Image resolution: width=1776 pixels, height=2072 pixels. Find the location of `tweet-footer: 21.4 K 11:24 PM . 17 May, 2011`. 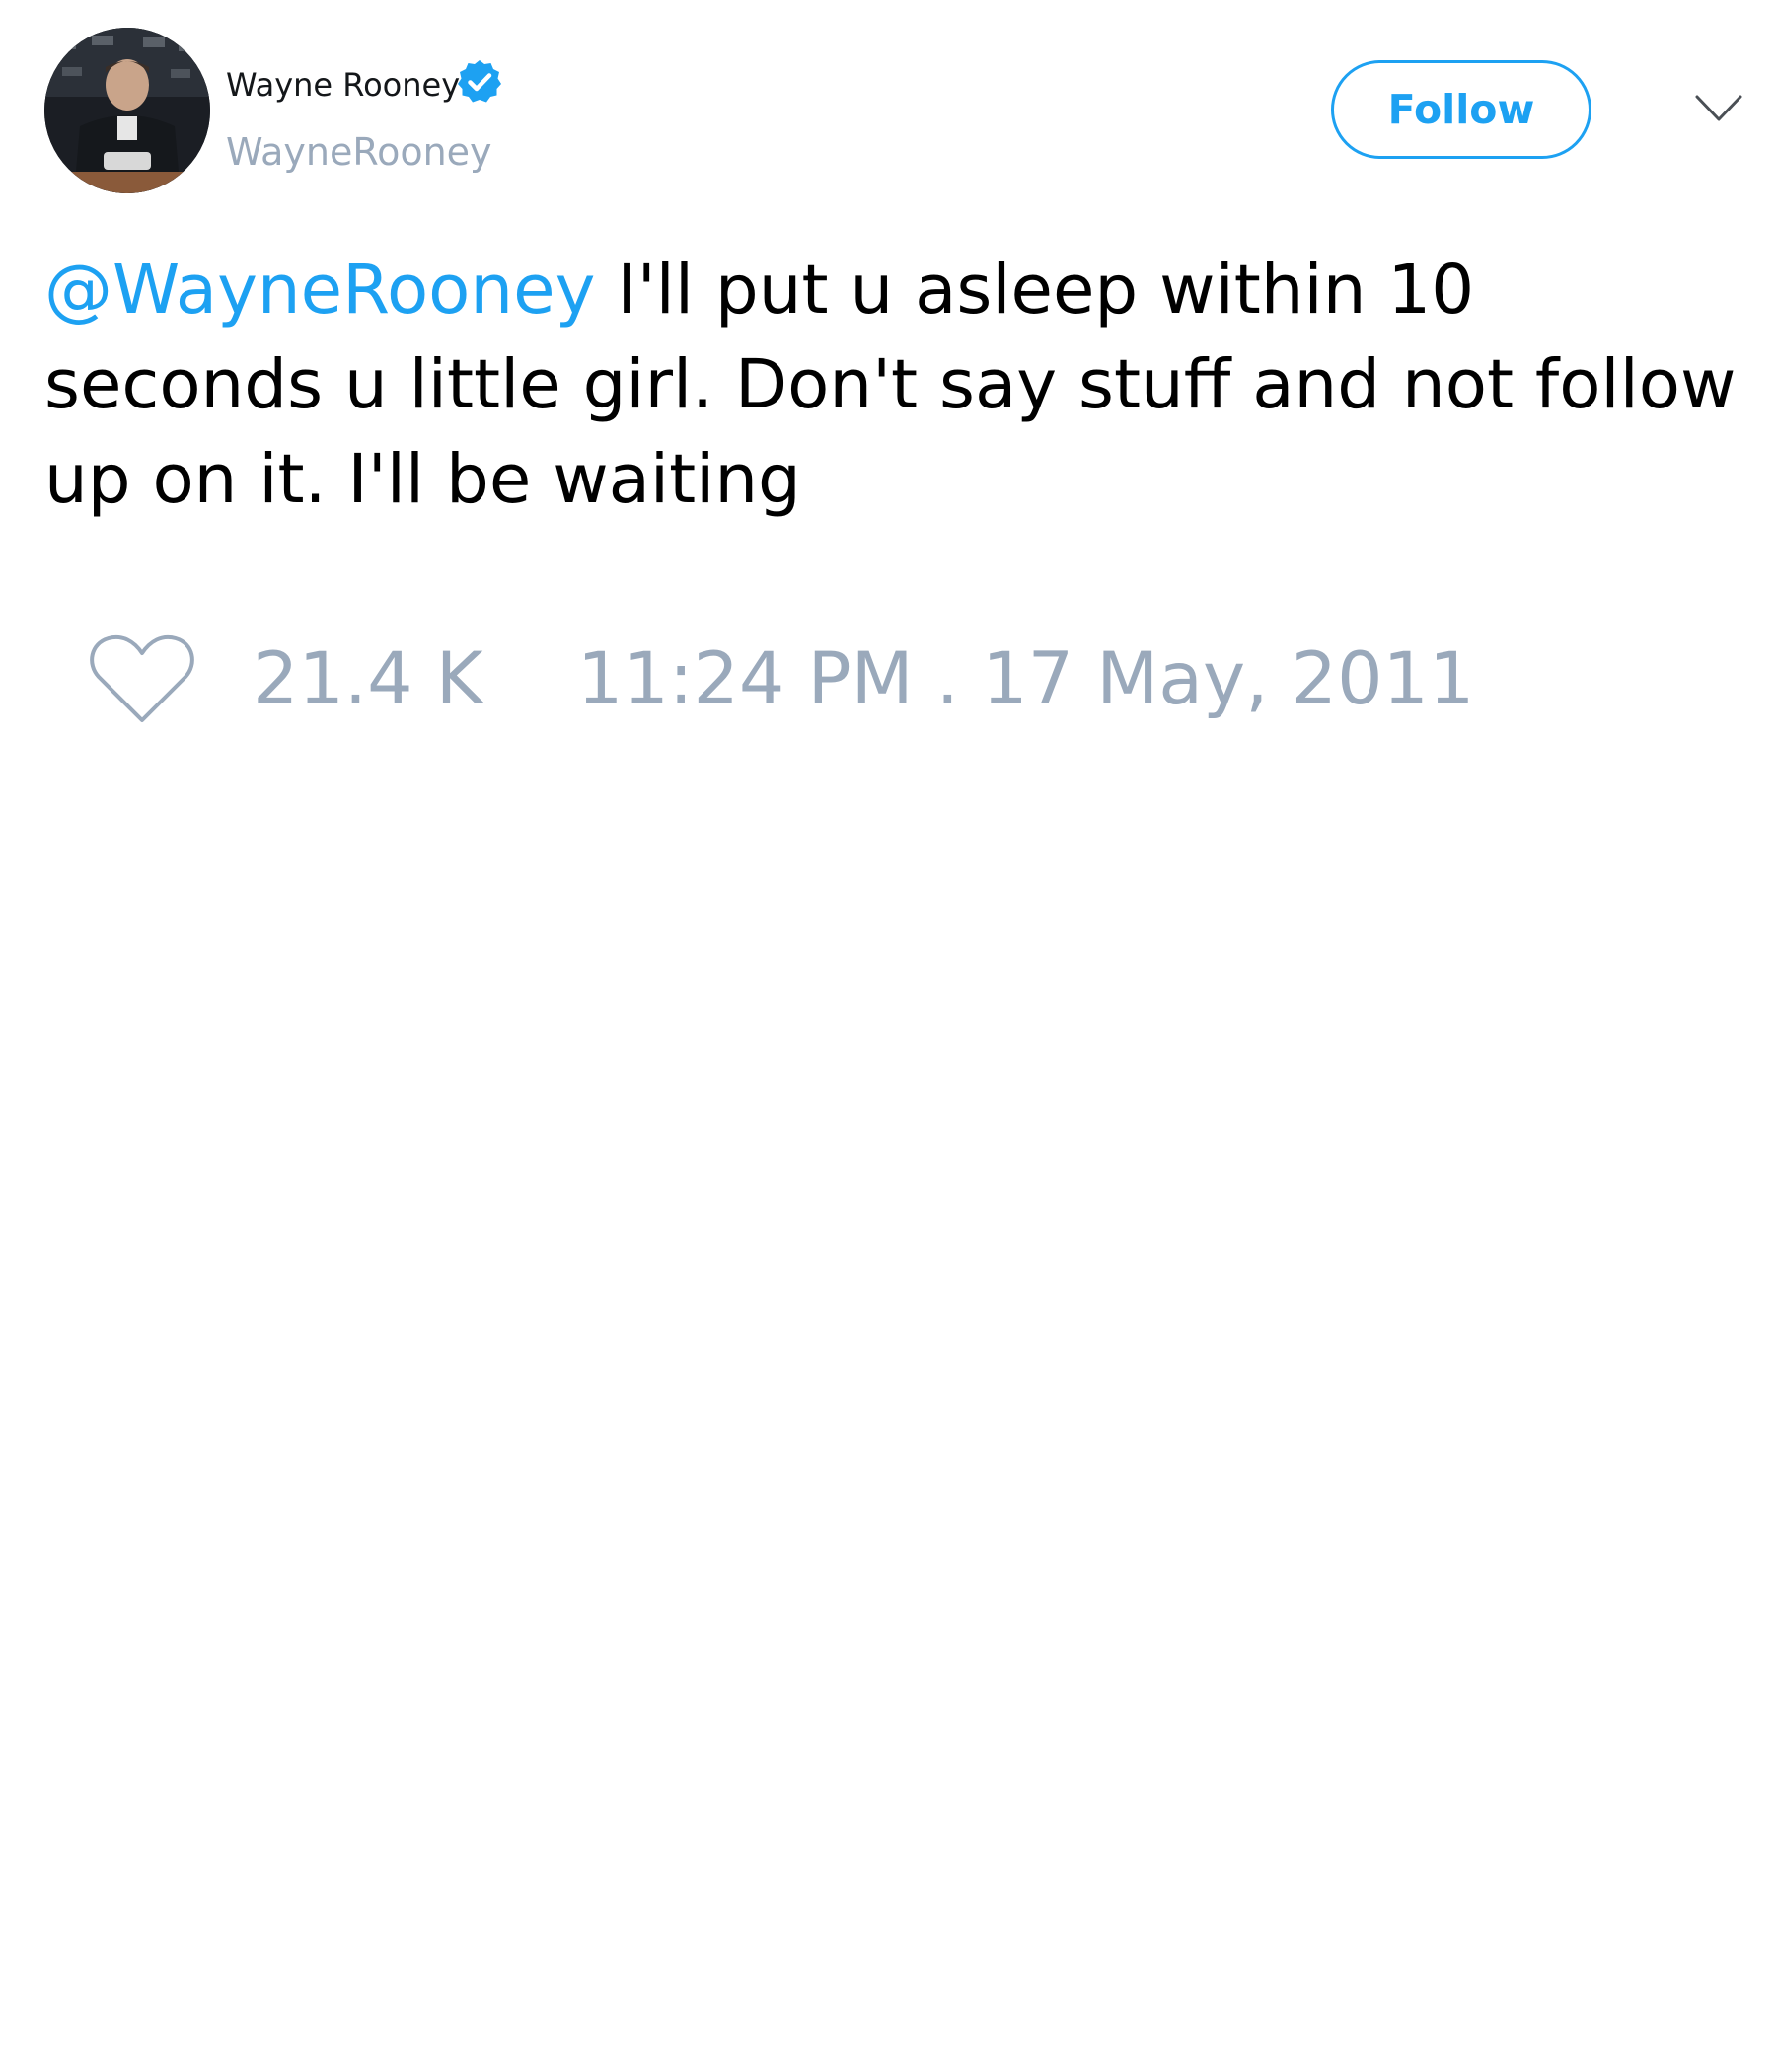

tweet-footer: 21.4 K 11:24 PM . 17 May, 2011 is located at coordinates (888, 685).